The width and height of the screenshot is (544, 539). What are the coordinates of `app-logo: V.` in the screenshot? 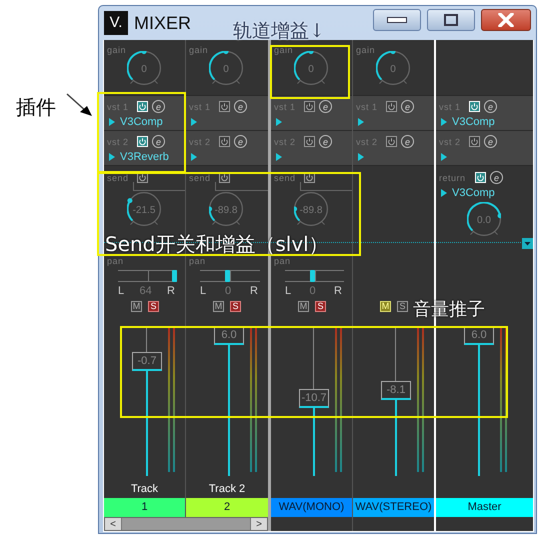 It's located at (116, 23).